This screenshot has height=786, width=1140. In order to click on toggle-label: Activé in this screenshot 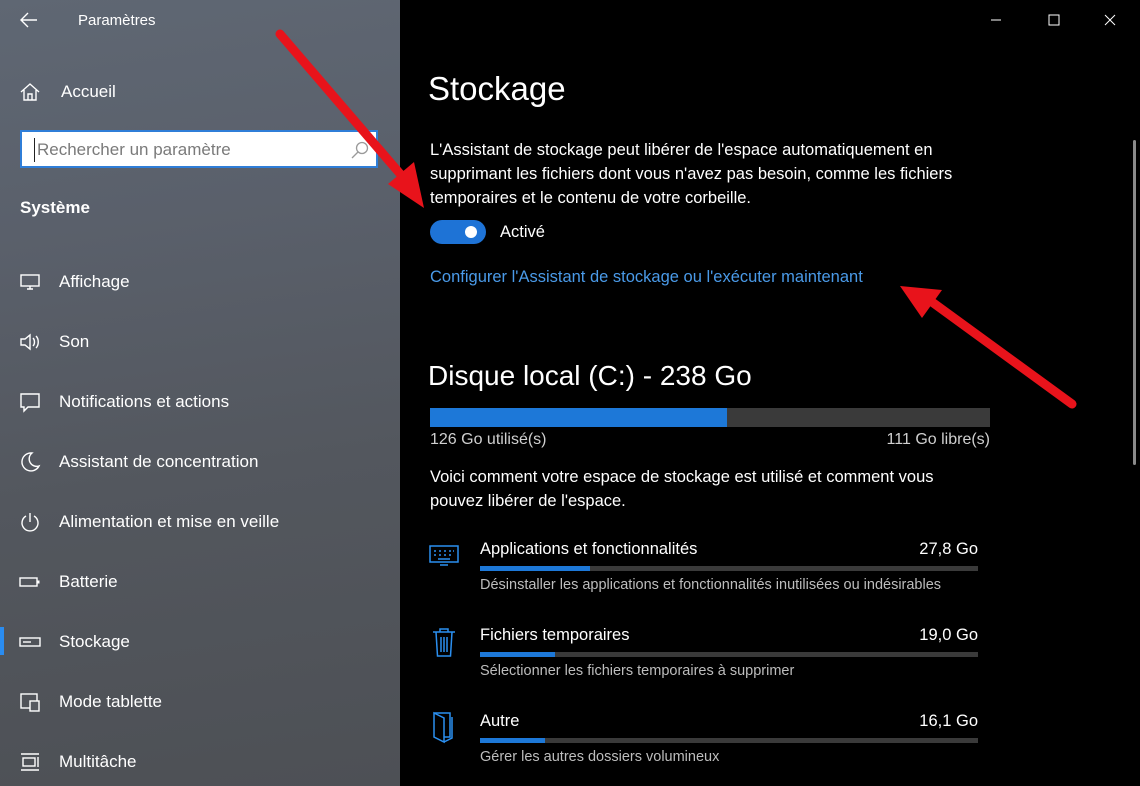, I will do `click(522, 232)`.